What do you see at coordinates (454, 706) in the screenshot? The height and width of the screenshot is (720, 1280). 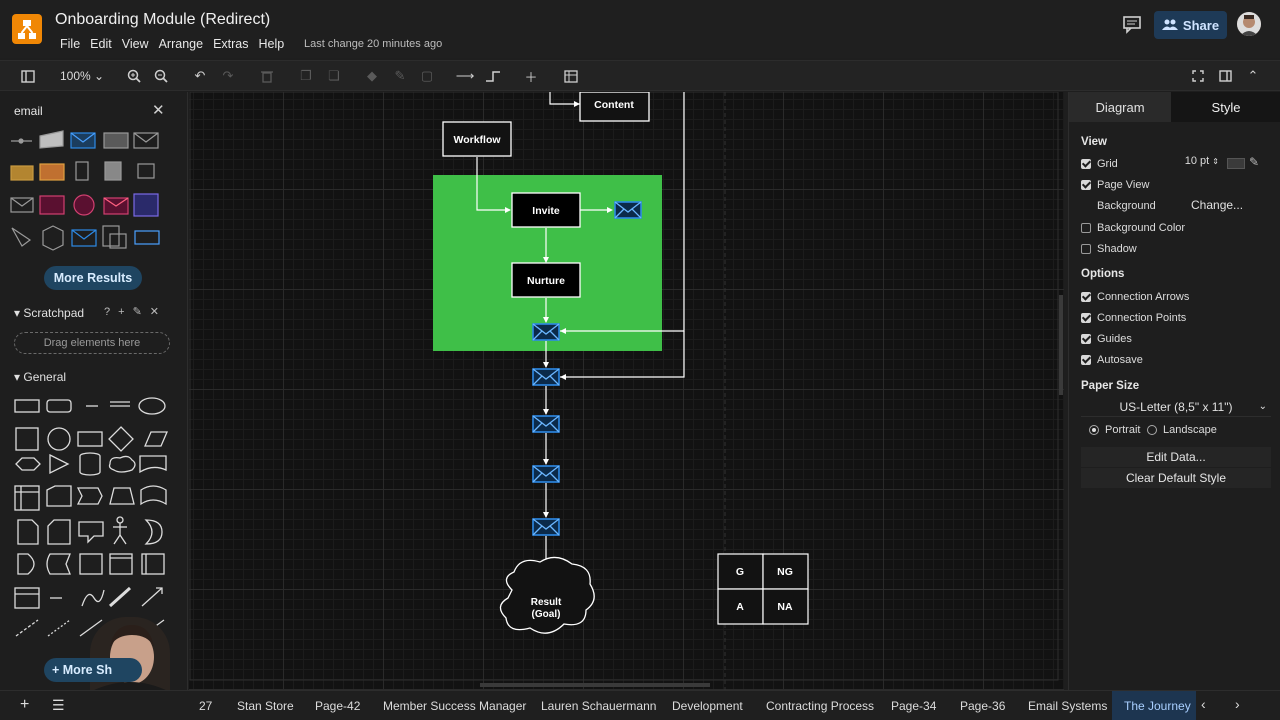 I see `page-tab-member-success-manager: Member Success Manager` at bounding box center [454, 706].